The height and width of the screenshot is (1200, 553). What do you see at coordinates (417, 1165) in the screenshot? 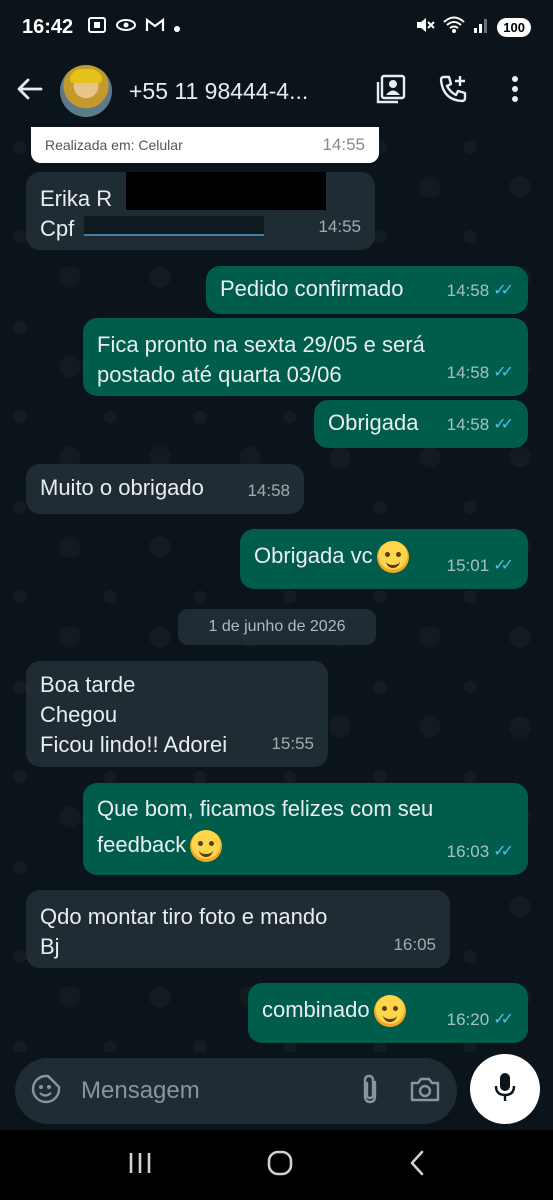
I see `back-nav-button` at bounding box center [417, 1165].